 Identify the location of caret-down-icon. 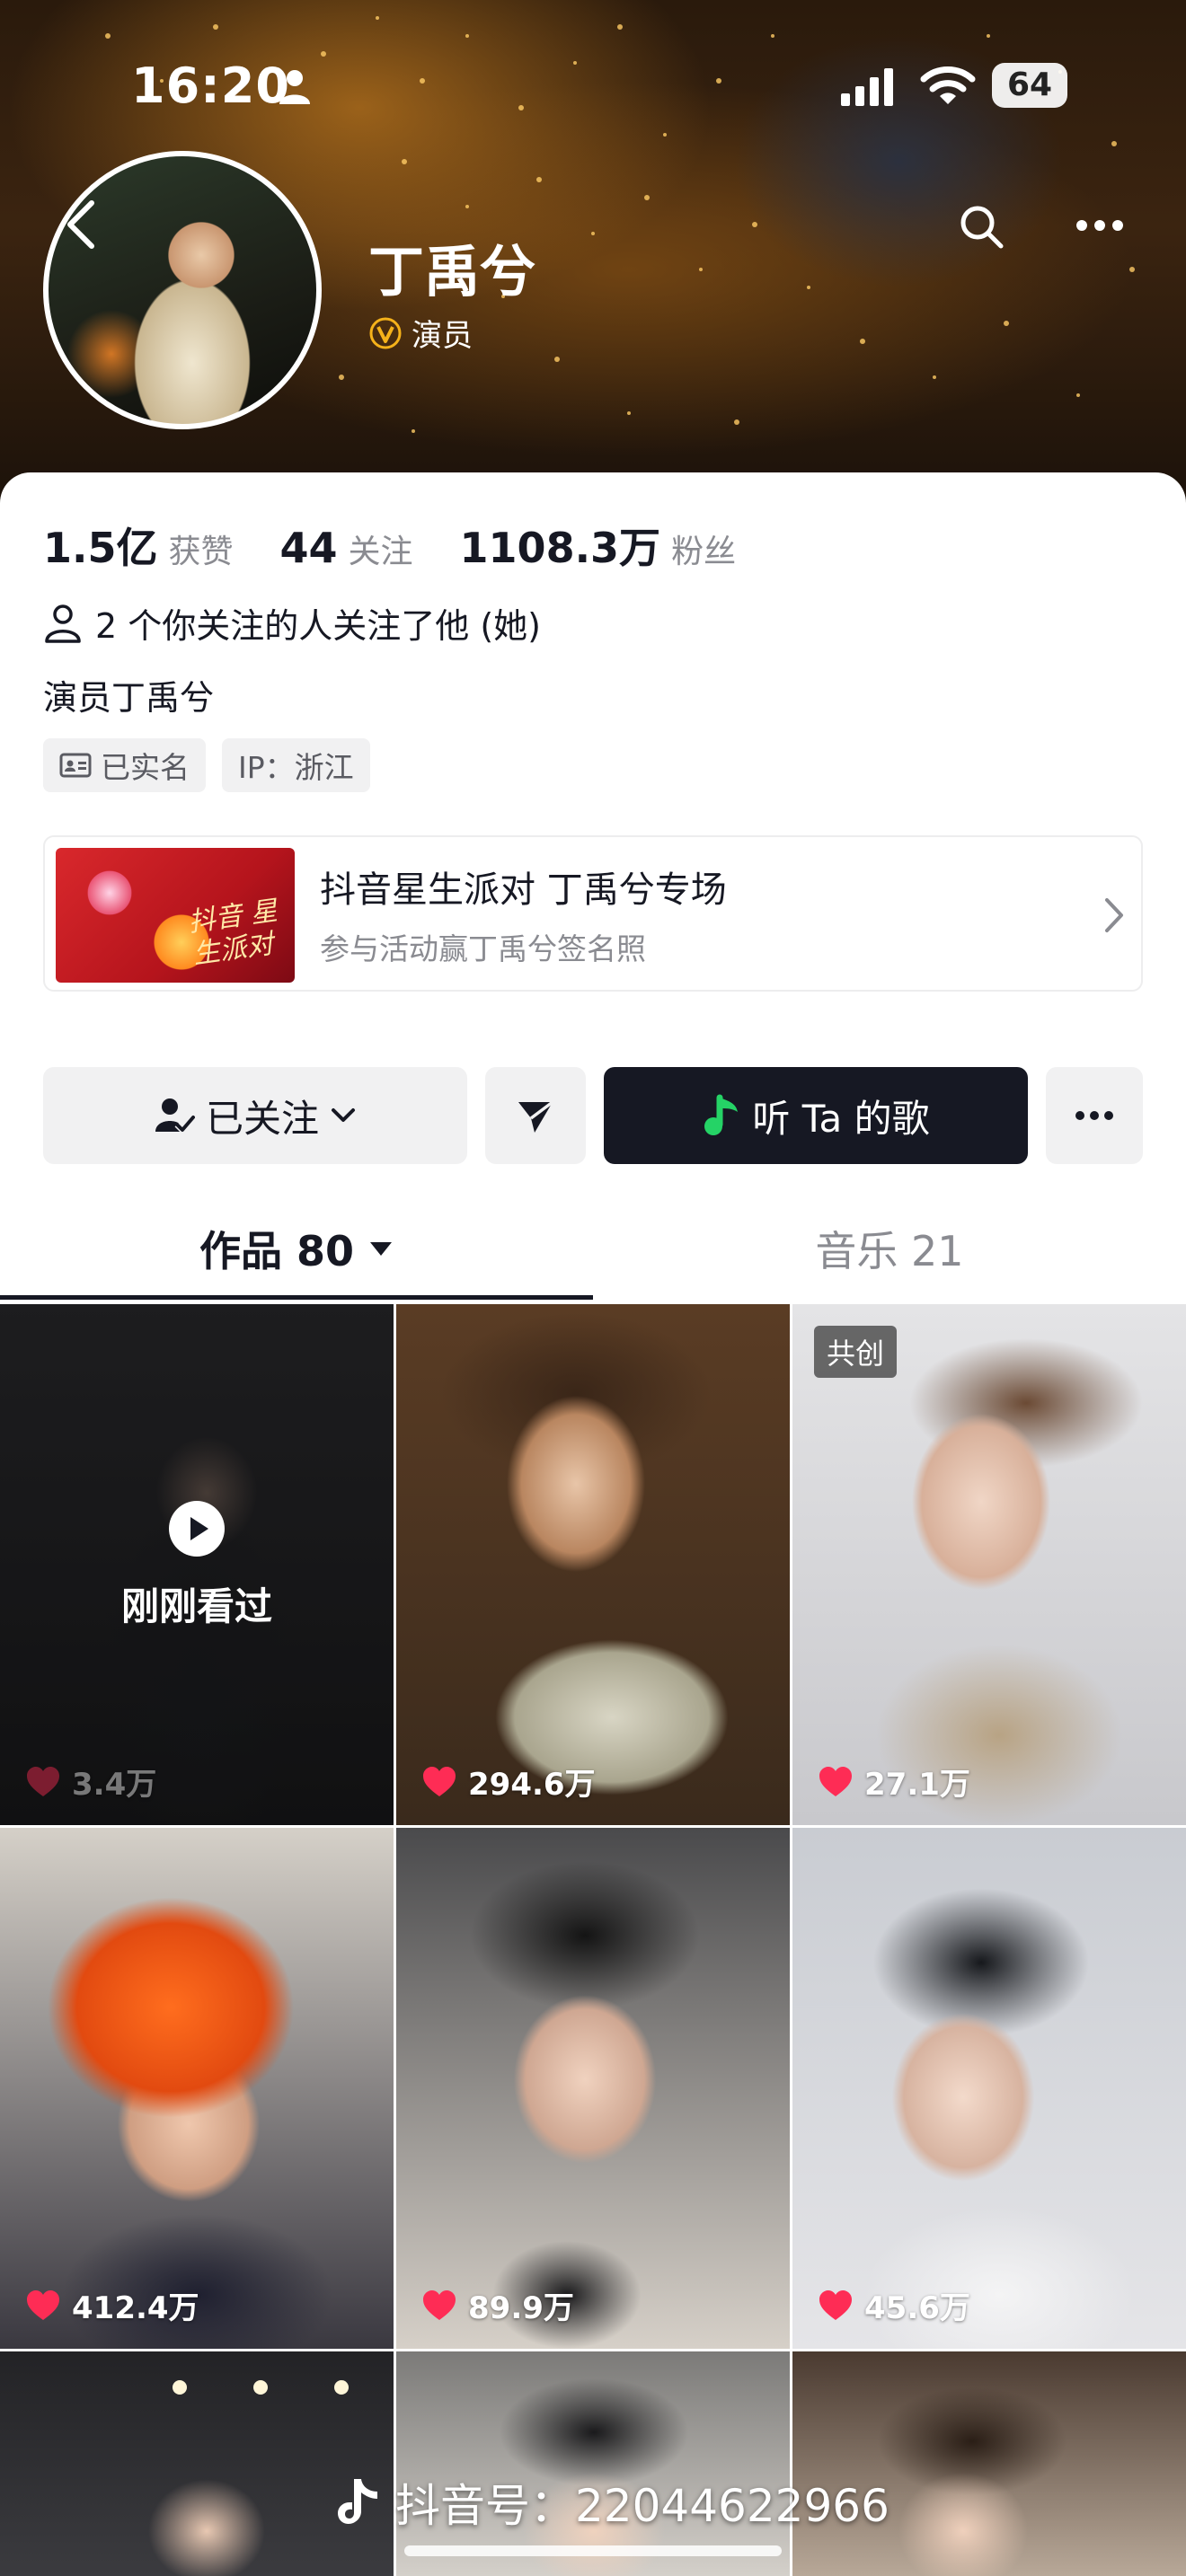
(381, 1249).